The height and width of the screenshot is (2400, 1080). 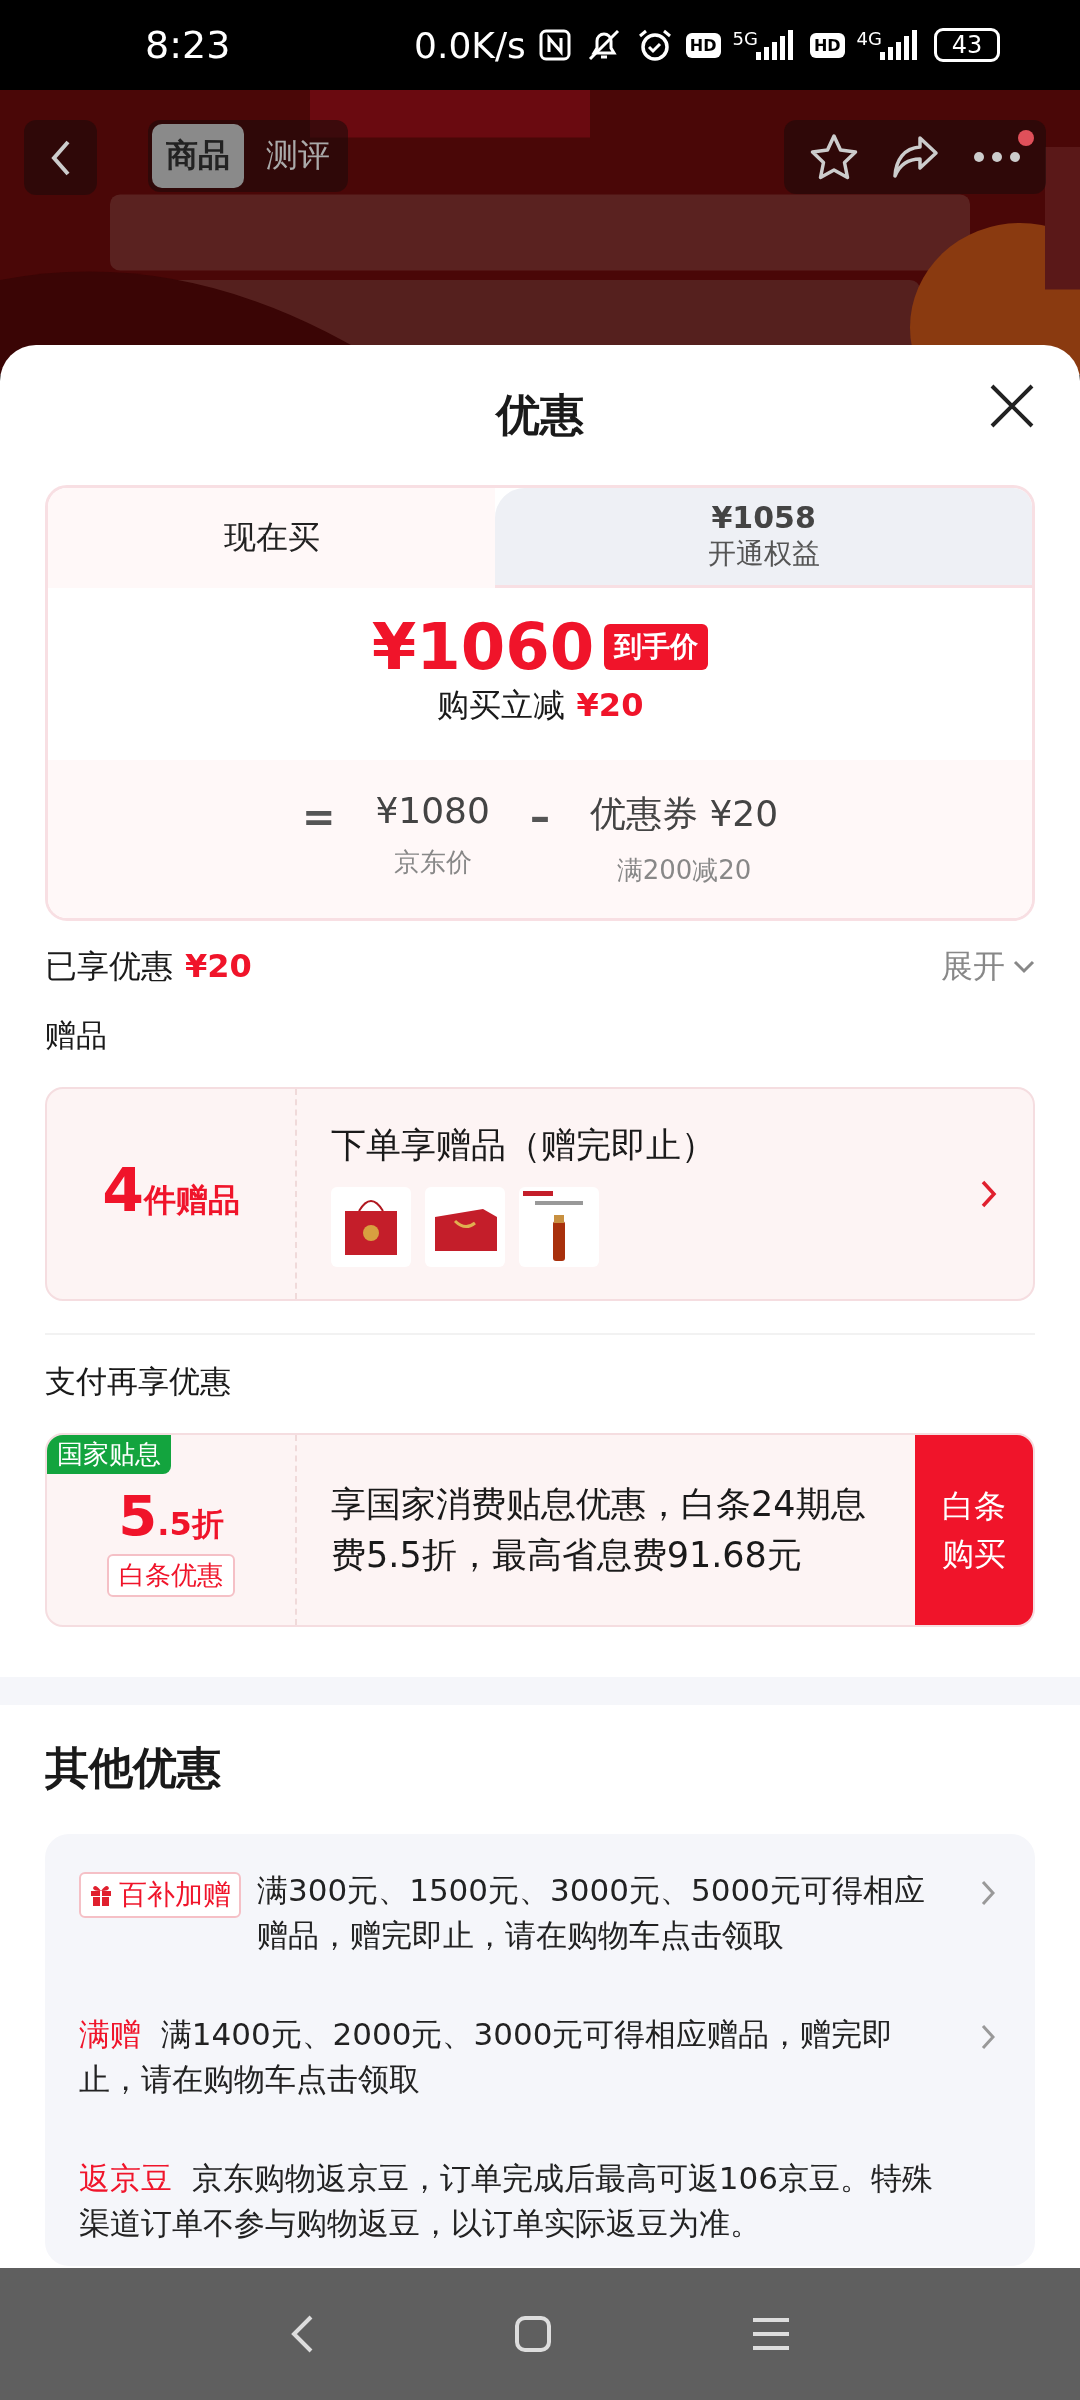 I want to click on section-heading: 其他优惠, so click(x=133, y=1768).